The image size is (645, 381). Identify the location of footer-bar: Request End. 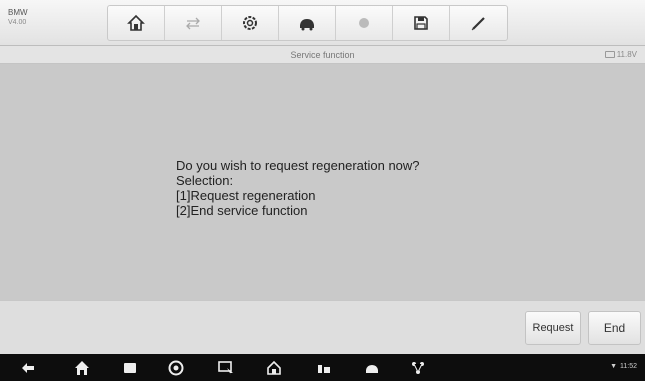
(322, 327).